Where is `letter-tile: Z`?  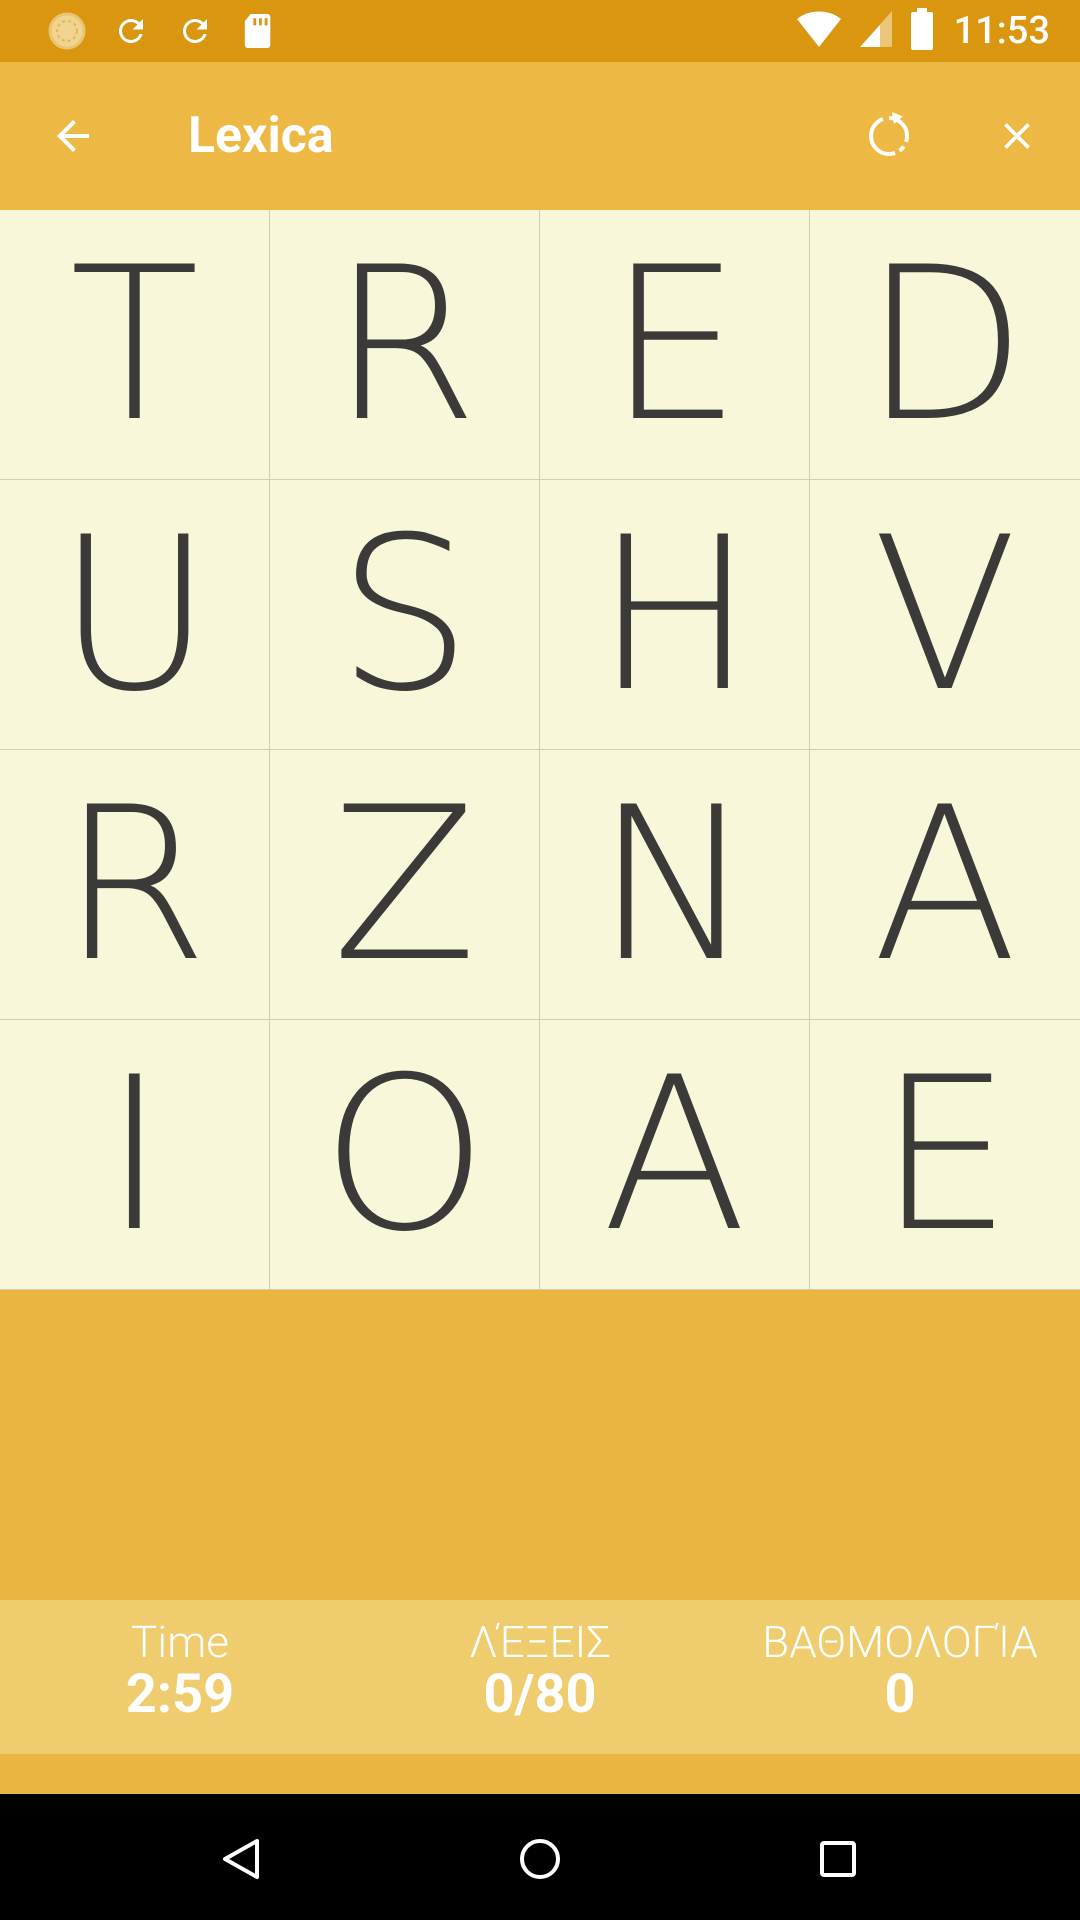 letter-tile: Z is located at coordinates (405, 885).